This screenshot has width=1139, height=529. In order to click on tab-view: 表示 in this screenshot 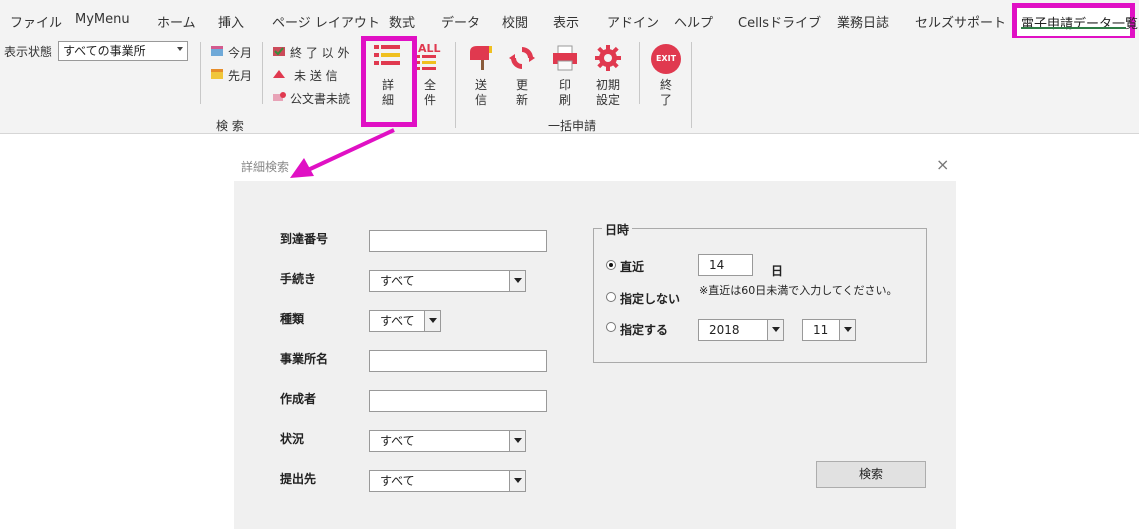, I will do `click(566, 21)`.